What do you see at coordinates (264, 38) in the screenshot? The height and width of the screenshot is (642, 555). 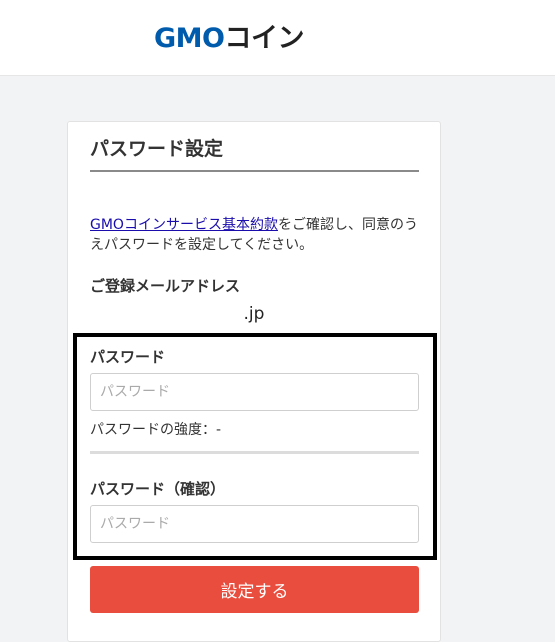 I see `logo-coin-text: コイン` at bounding box center [264, 38].